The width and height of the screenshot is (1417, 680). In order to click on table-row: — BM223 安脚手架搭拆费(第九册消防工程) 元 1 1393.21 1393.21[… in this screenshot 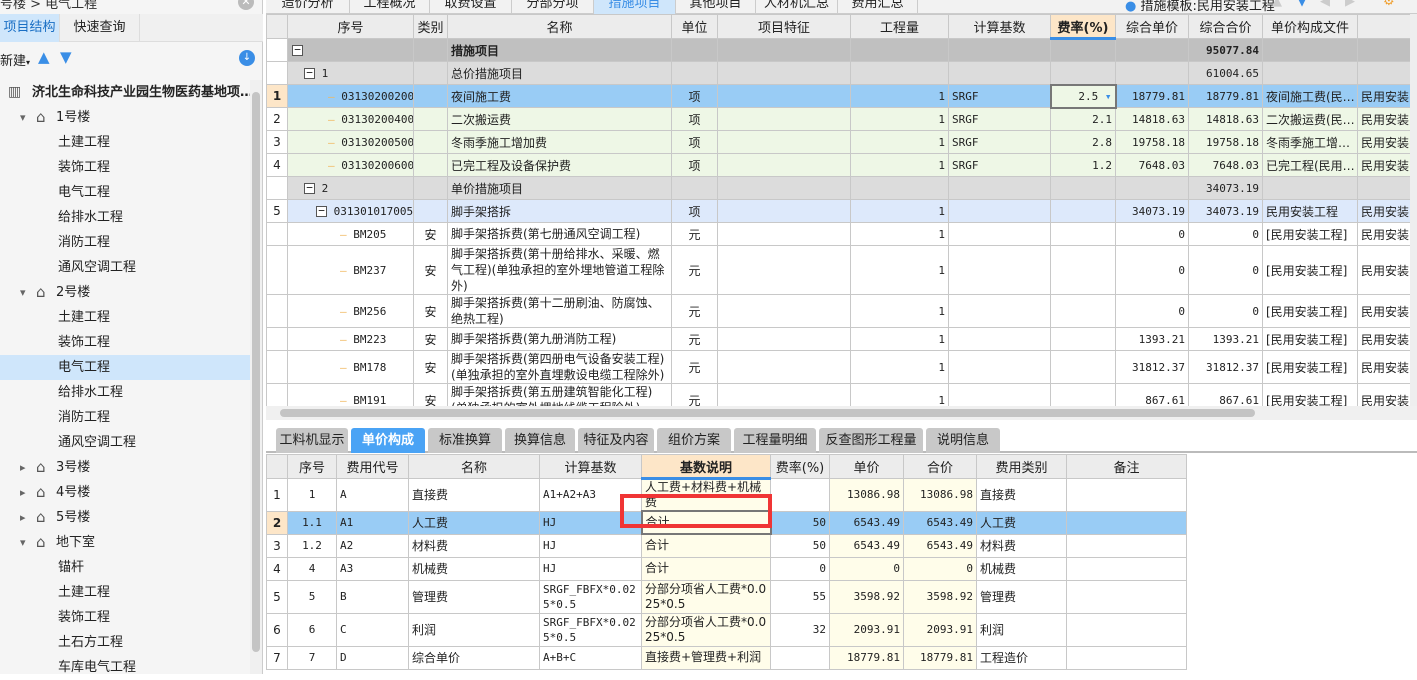, I will do `click(838, 339)`.